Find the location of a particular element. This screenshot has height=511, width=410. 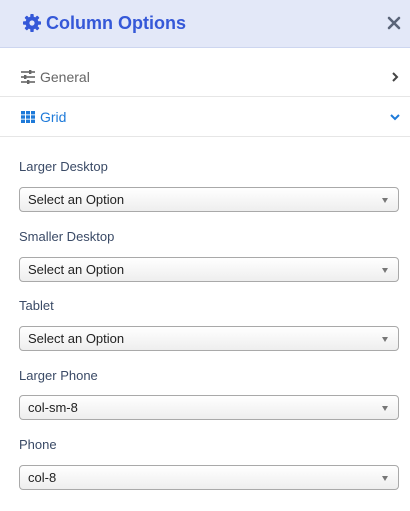

larger-phone-select: col-sm-8 is located at coordinates (209, 407).